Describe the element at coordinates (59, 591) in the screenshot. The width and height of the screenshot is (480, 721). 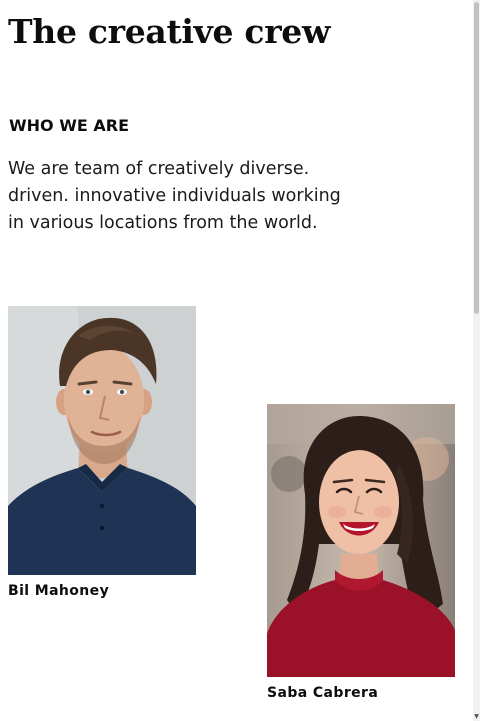
I see `member-name: Bil Mahoney` at that location.